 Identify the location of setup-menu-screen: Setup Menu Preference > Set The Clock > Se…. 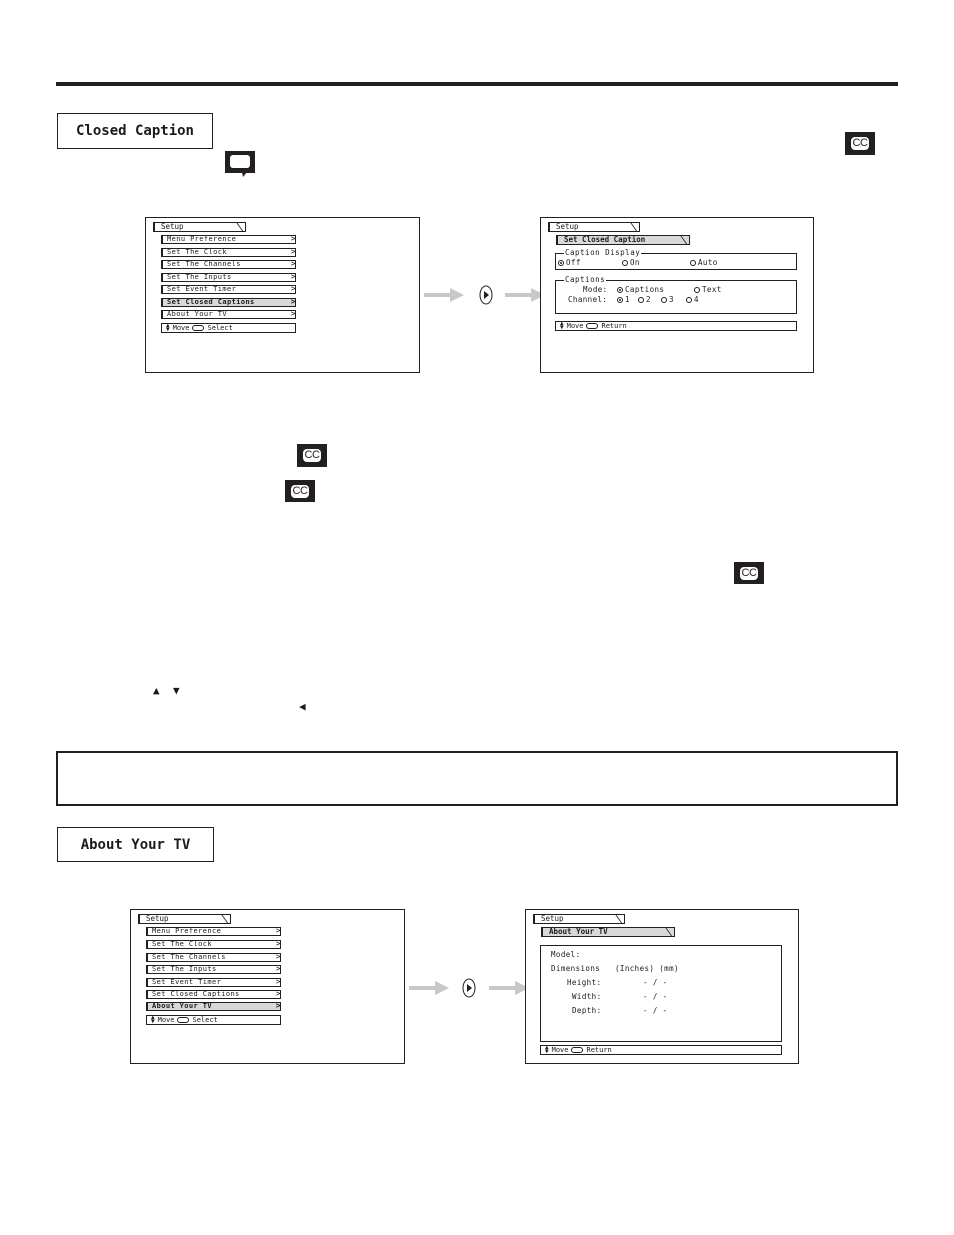
(282, 295).